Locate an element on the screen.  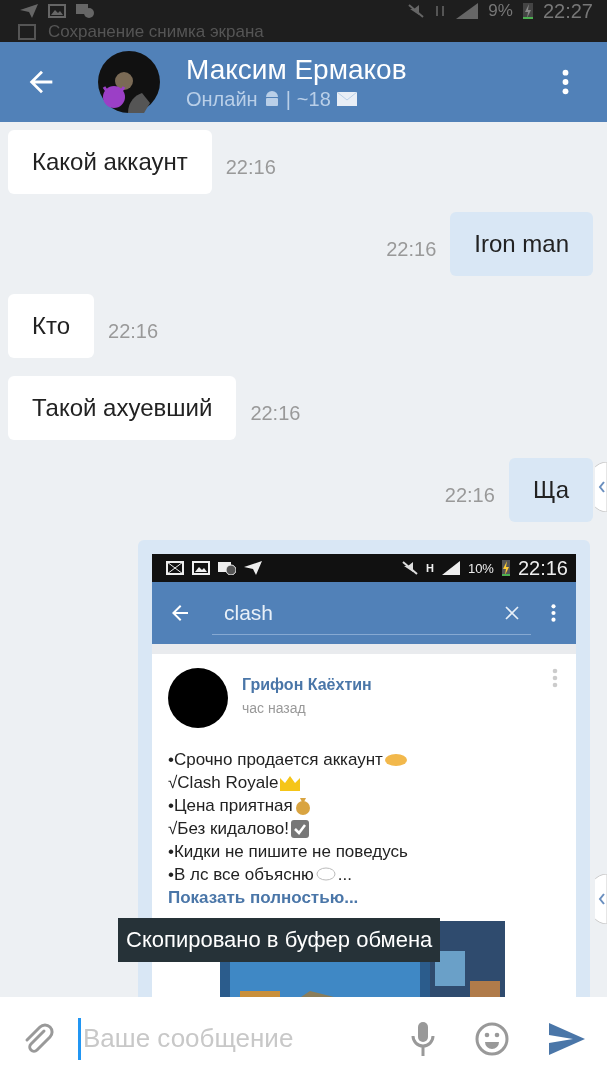
battery-percent: 9% is located at coordinates (500, 11).